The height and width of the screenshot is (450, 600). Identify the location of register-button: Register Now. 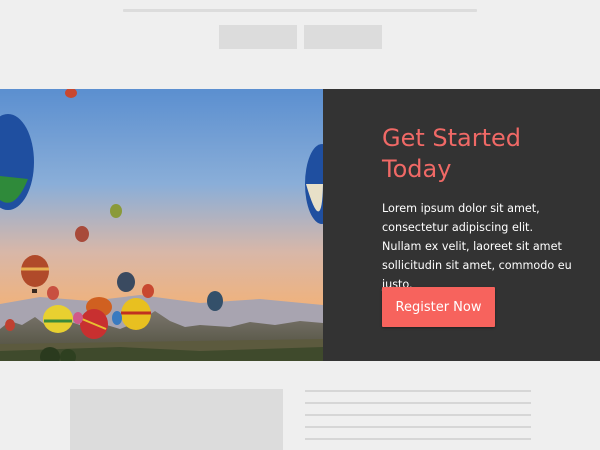
(438, 307).